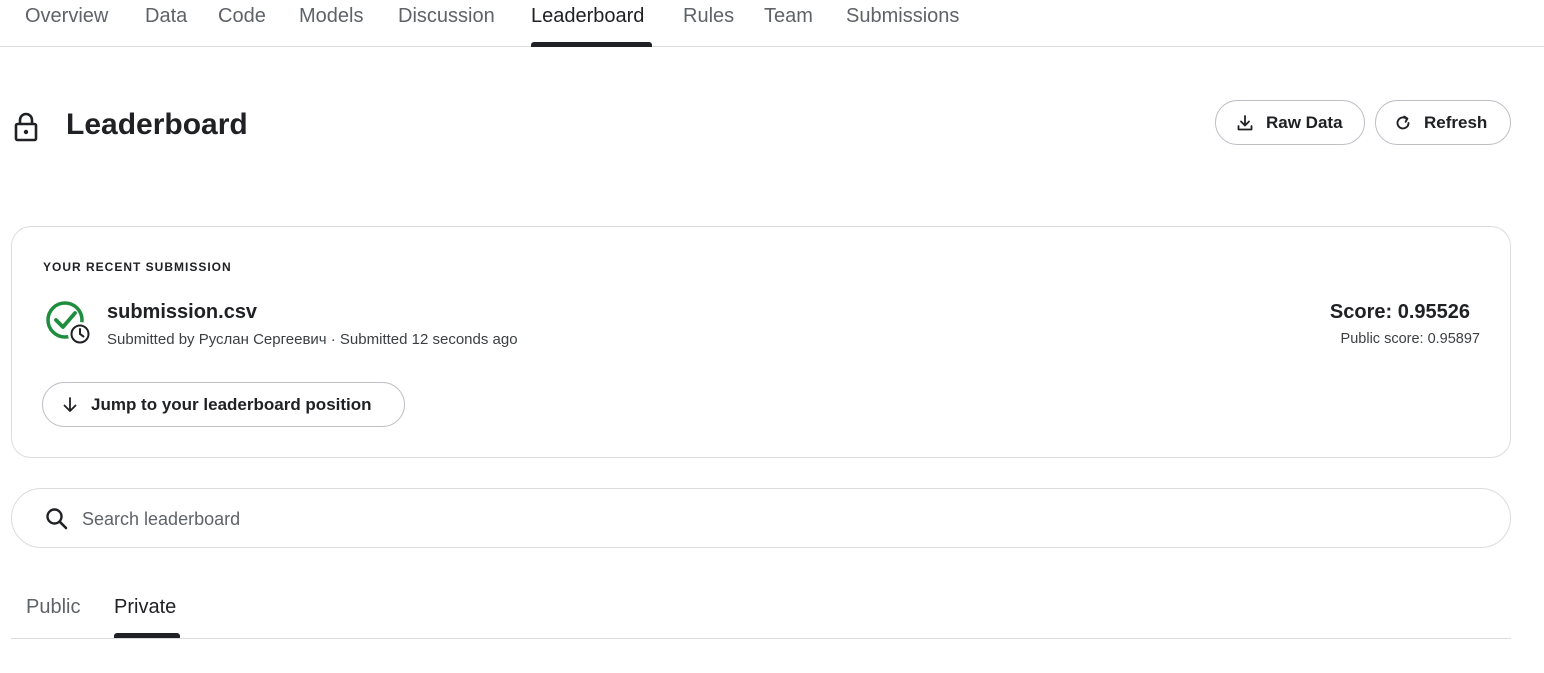 This screenshot has height=673, width=1544. What do you see at coordinates (242, 16) in the screenshot?
I see `tab-code: Code` at bounding box center [242, 16].